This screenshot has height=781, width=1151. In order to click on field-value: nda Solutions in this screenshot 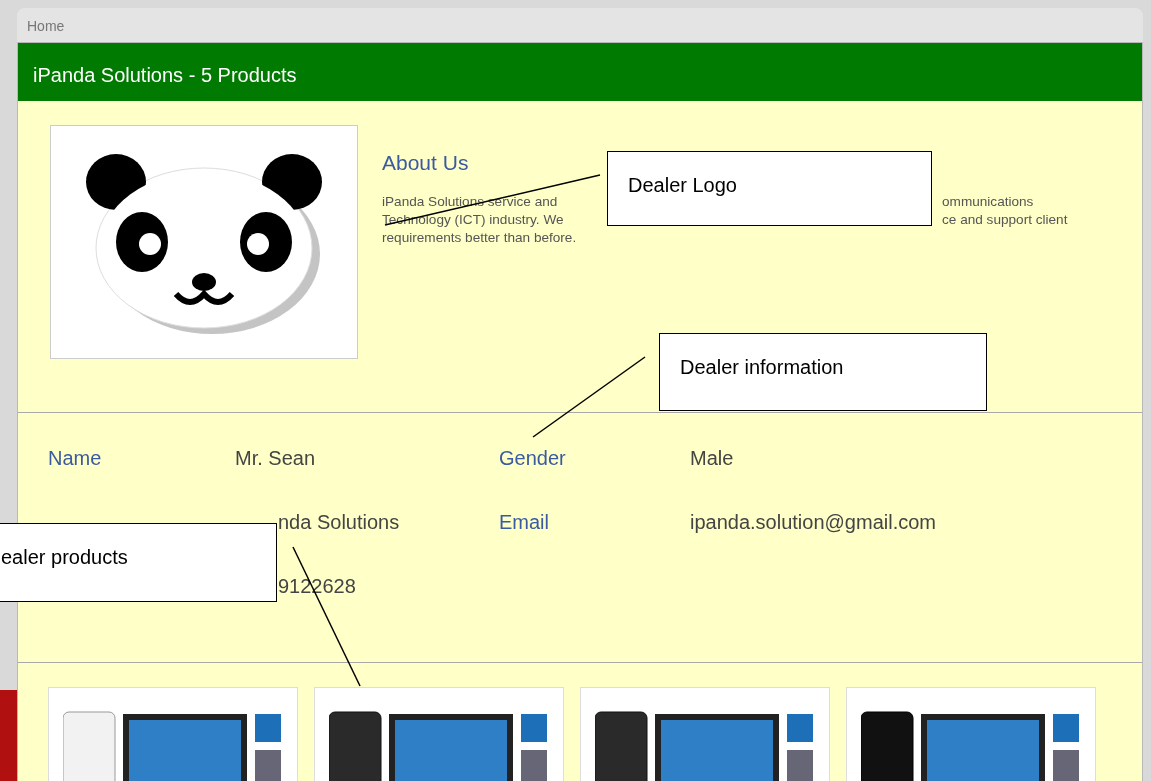, I will do `click(338, 522)`.